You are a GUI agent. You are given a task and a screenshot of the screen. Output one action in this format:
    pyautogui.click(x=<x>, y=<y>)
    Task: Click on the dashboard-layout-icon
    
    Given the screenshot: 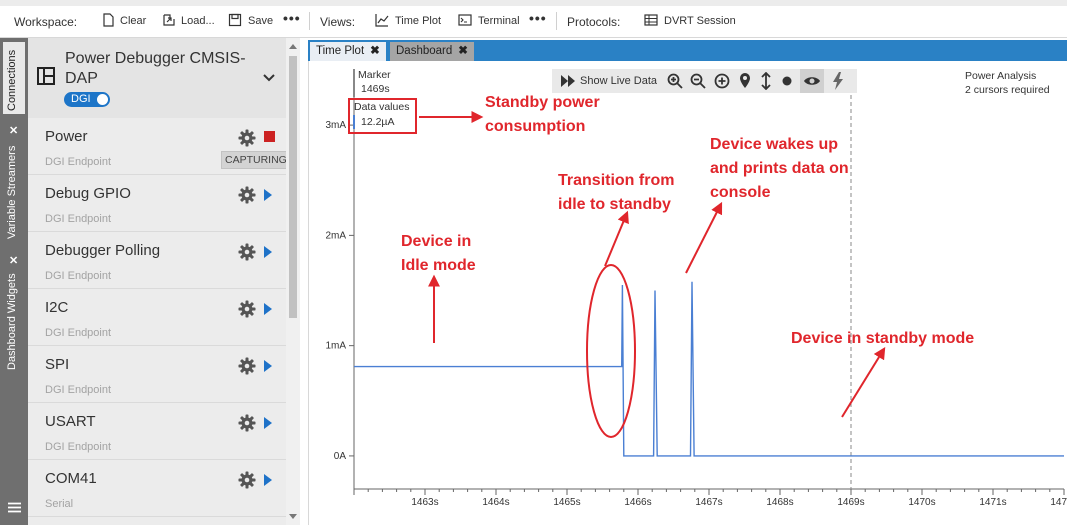 What is the action you would take?
    pyautogui.click(x=46, y=76)
    